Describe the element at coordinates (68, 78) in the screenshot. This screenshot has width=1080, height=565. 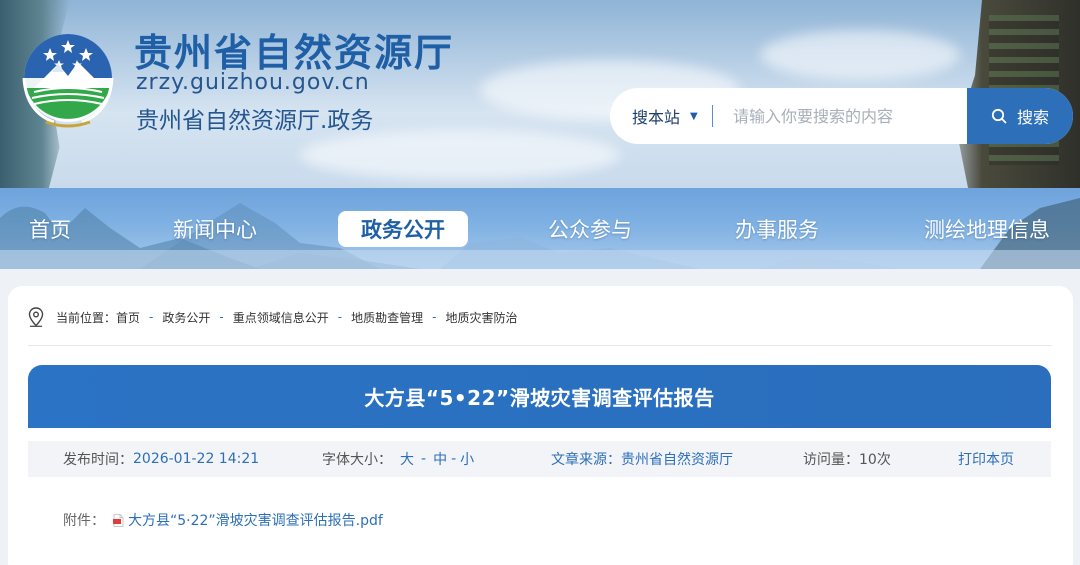
I see `site-emblem-logo` at that location.